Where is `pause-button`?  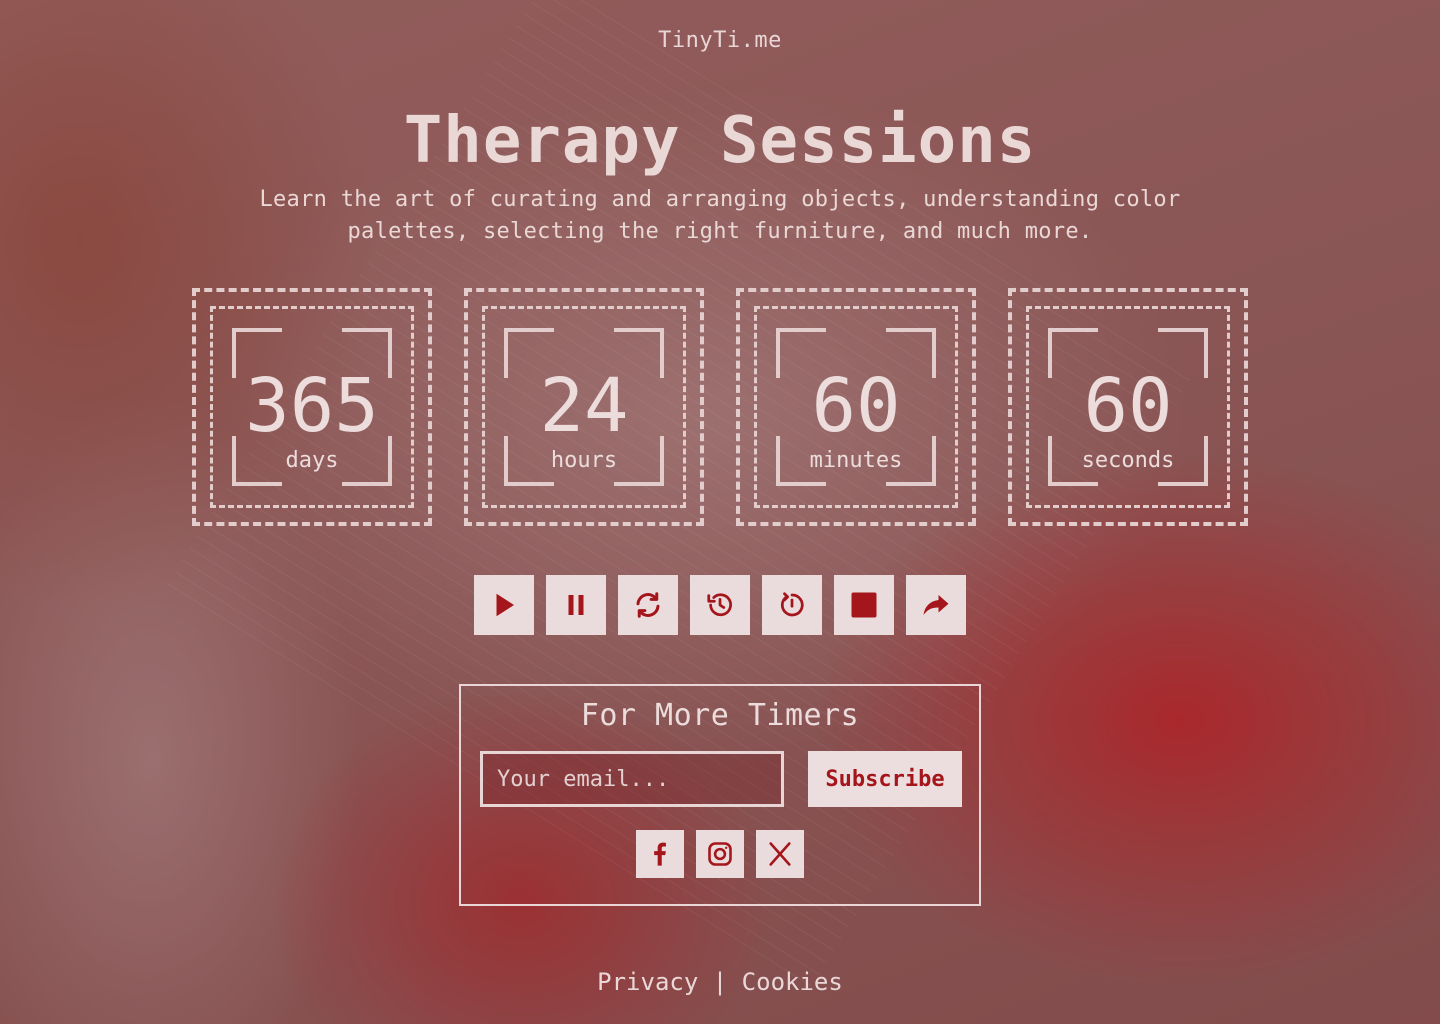 pause-button is located at coordinates (576, 605).